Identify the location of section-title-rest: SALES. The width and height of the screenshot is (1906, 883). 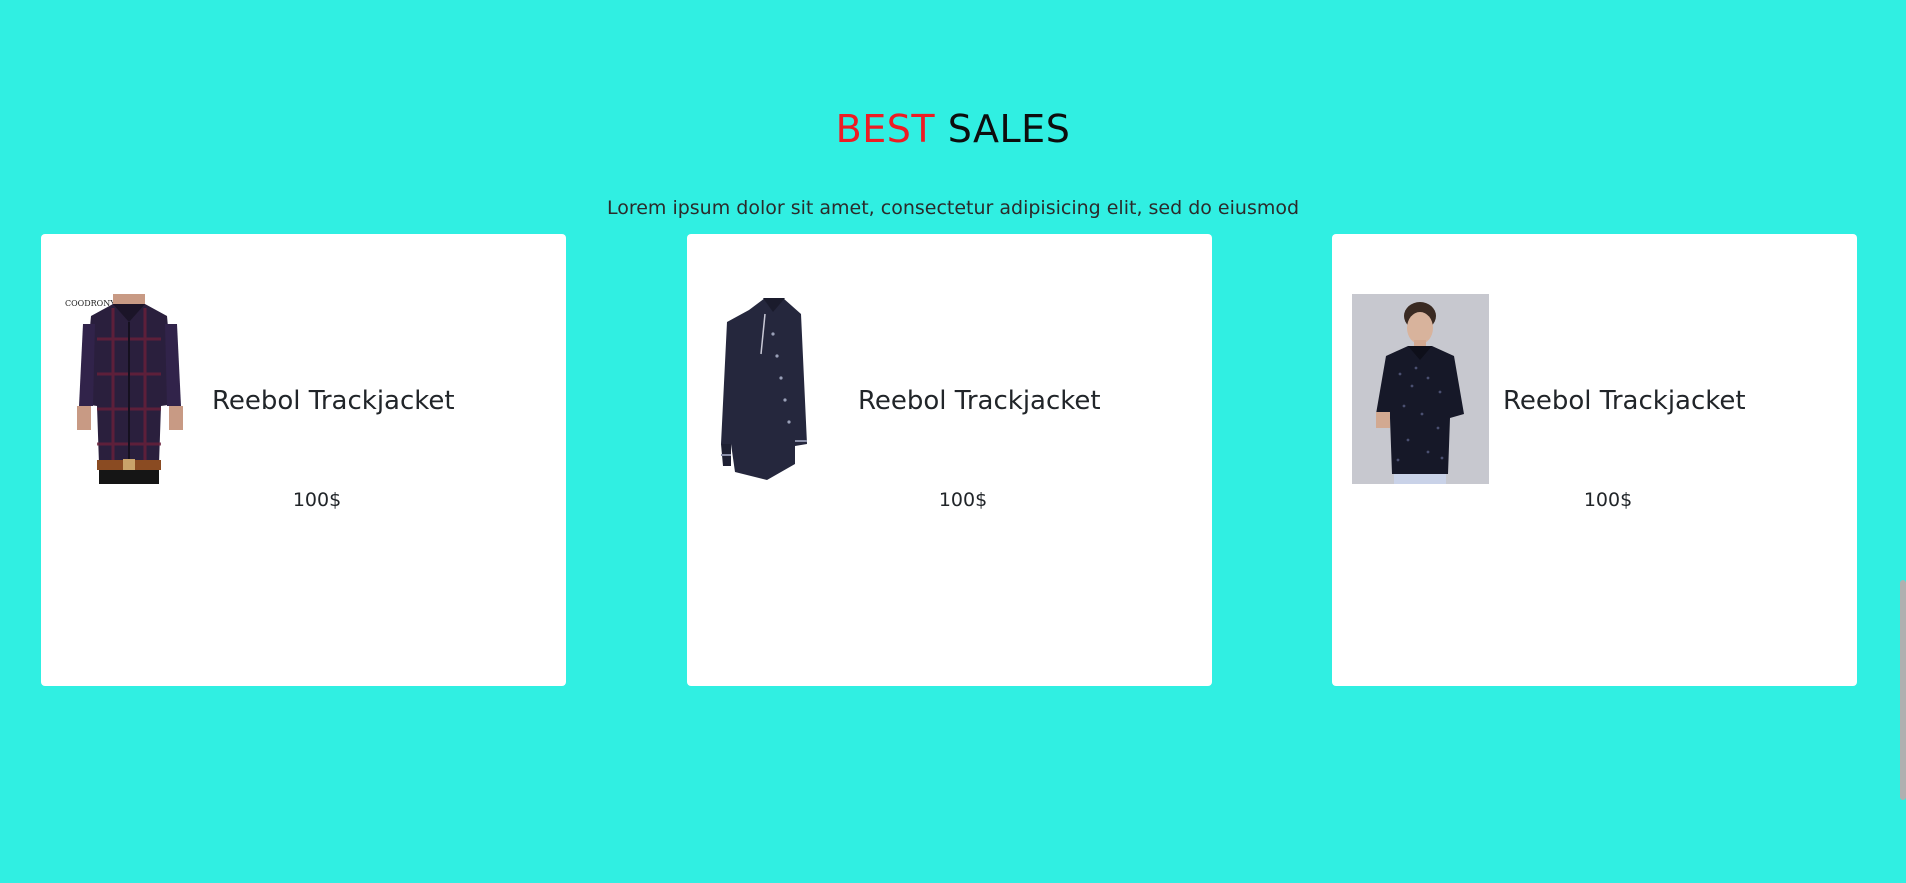
(1009, 129).